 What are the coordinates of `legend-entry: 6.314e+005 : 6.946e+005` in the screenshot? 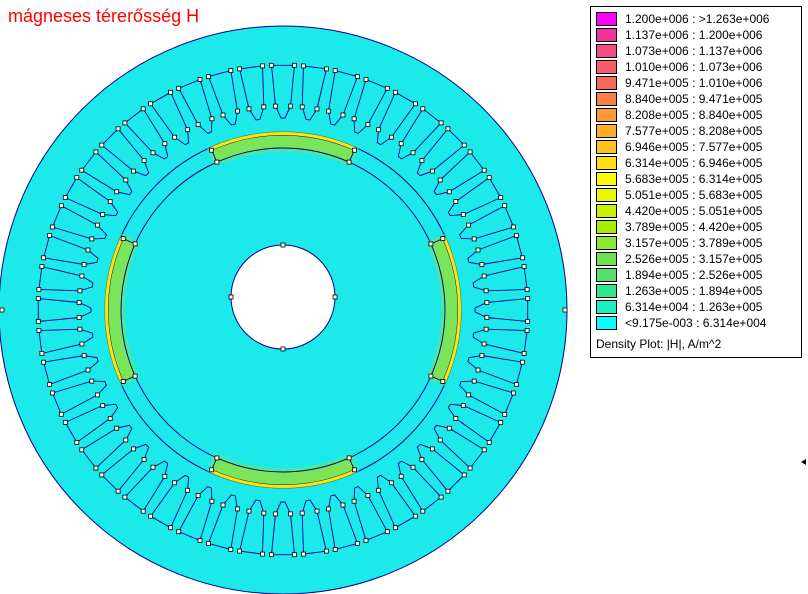 It's located at (698, 163).